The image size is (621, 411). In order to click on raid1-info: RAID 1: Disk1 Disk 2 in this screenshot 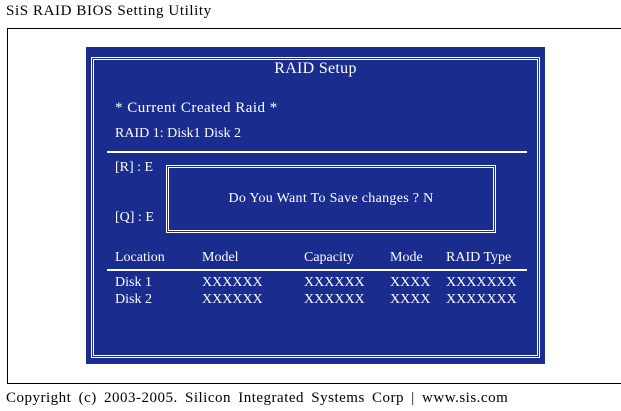, I will do `click(178, 133)`.